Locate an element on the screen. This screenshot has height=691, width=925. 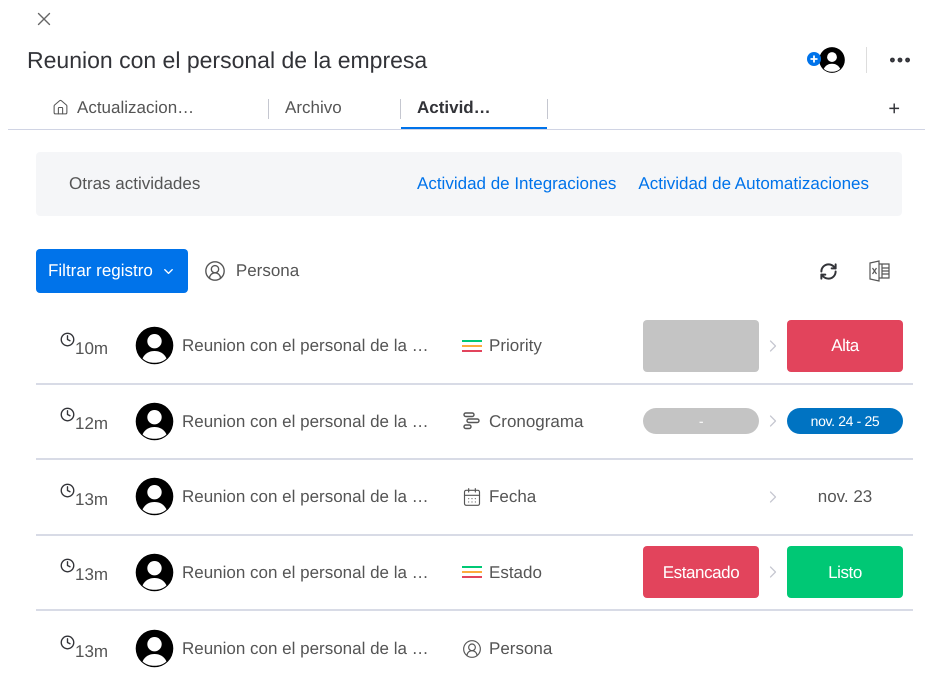
time-ago: 10m is located at coordinates (91, 349).